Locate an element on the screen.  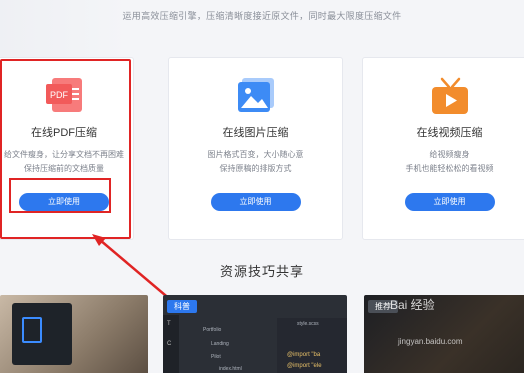
editor-tab: style.scss is located at coordinates (308, 324).